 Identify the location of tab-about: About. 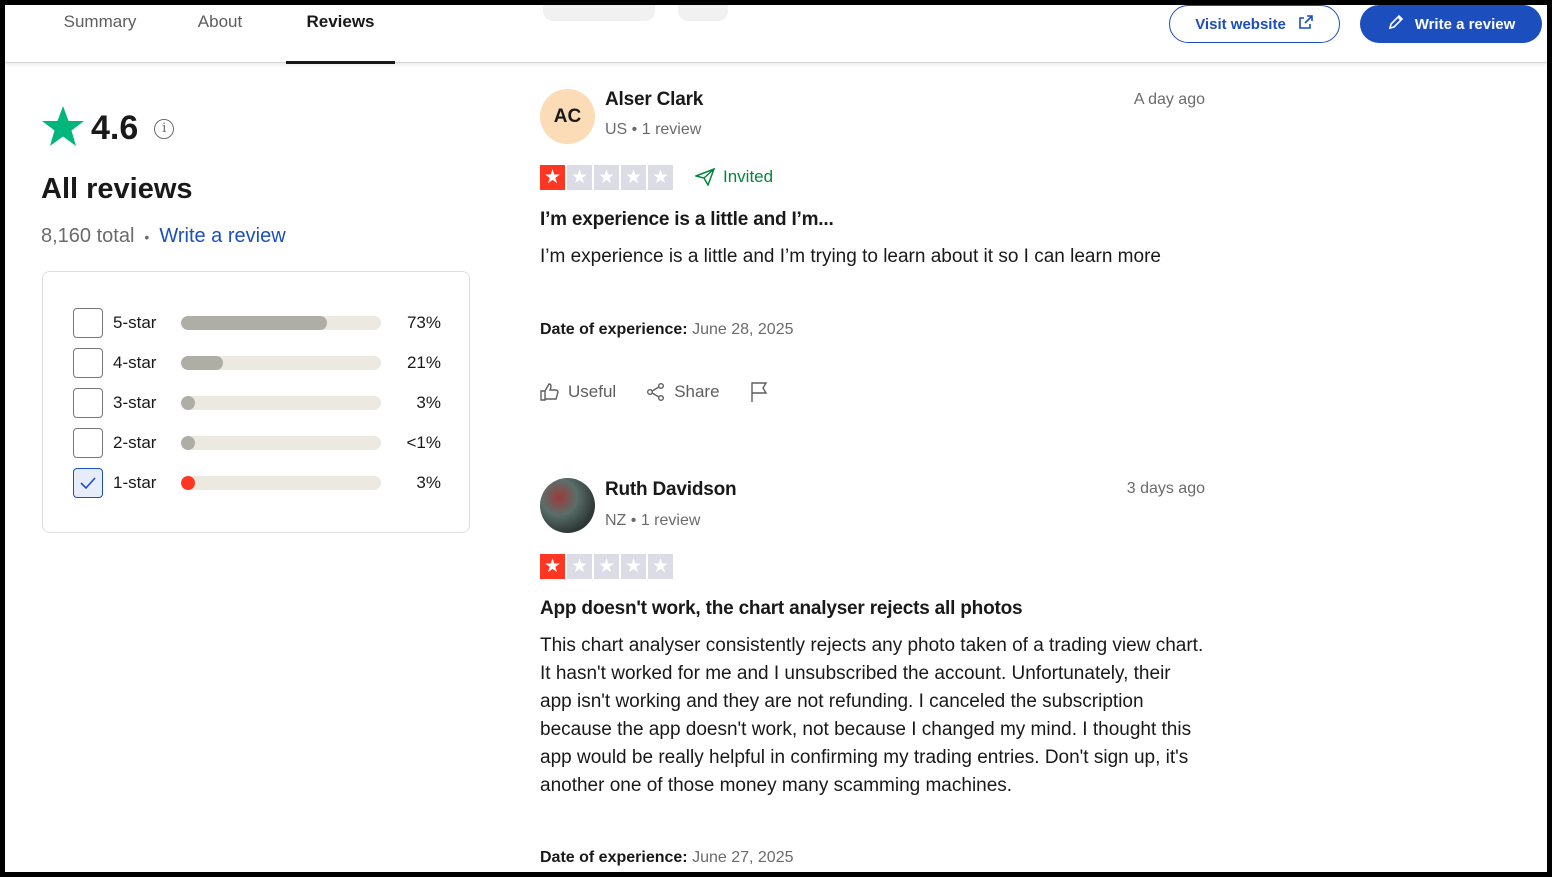
(220, 34).